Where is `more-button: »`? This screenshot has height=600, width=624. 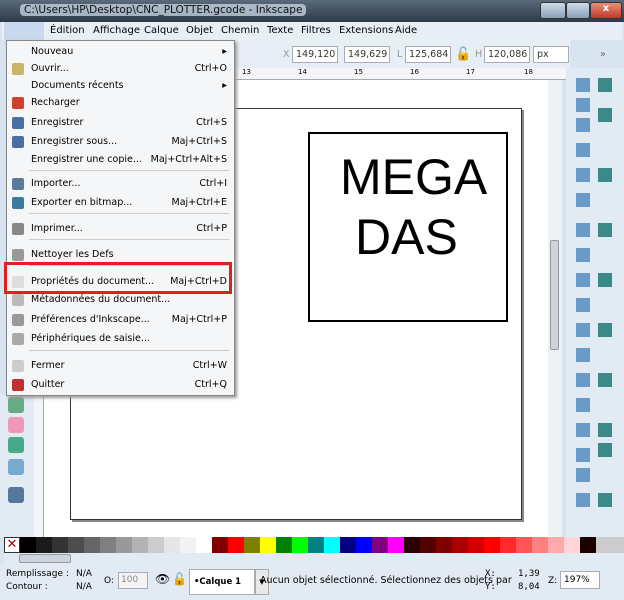 more-button: » is located at coordinates (603, 54).